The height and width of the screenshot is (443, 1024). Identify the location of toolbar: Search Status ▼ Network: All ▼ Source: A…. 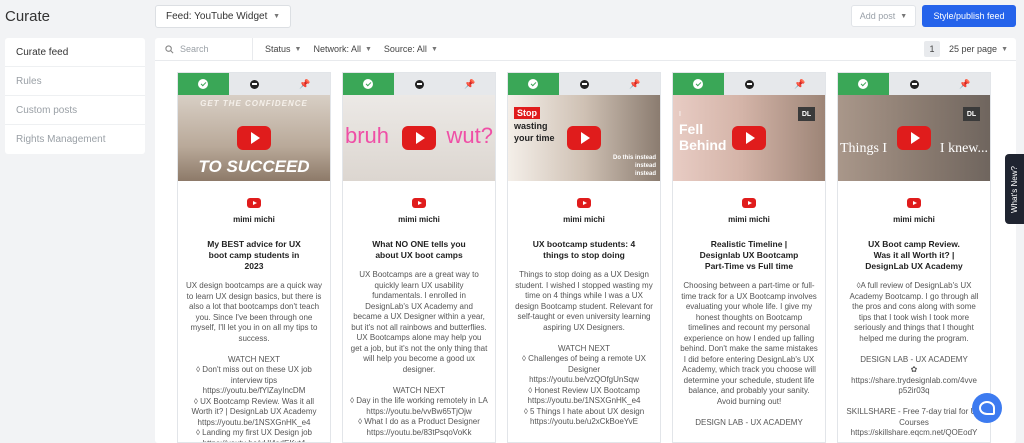
(585, 49).